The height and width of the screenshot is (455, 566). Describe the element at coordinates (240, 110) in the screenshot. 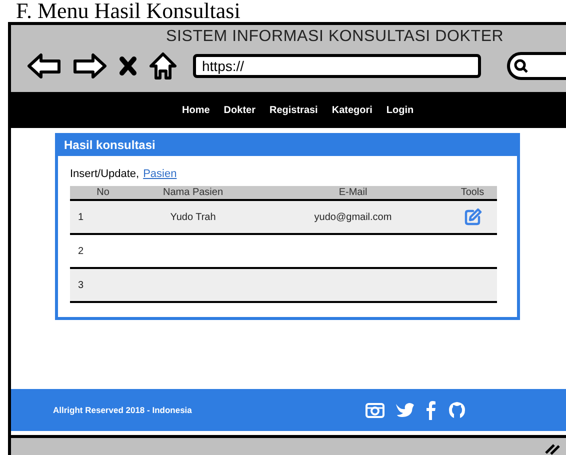

I see `nav-link: Dokter` at that location.